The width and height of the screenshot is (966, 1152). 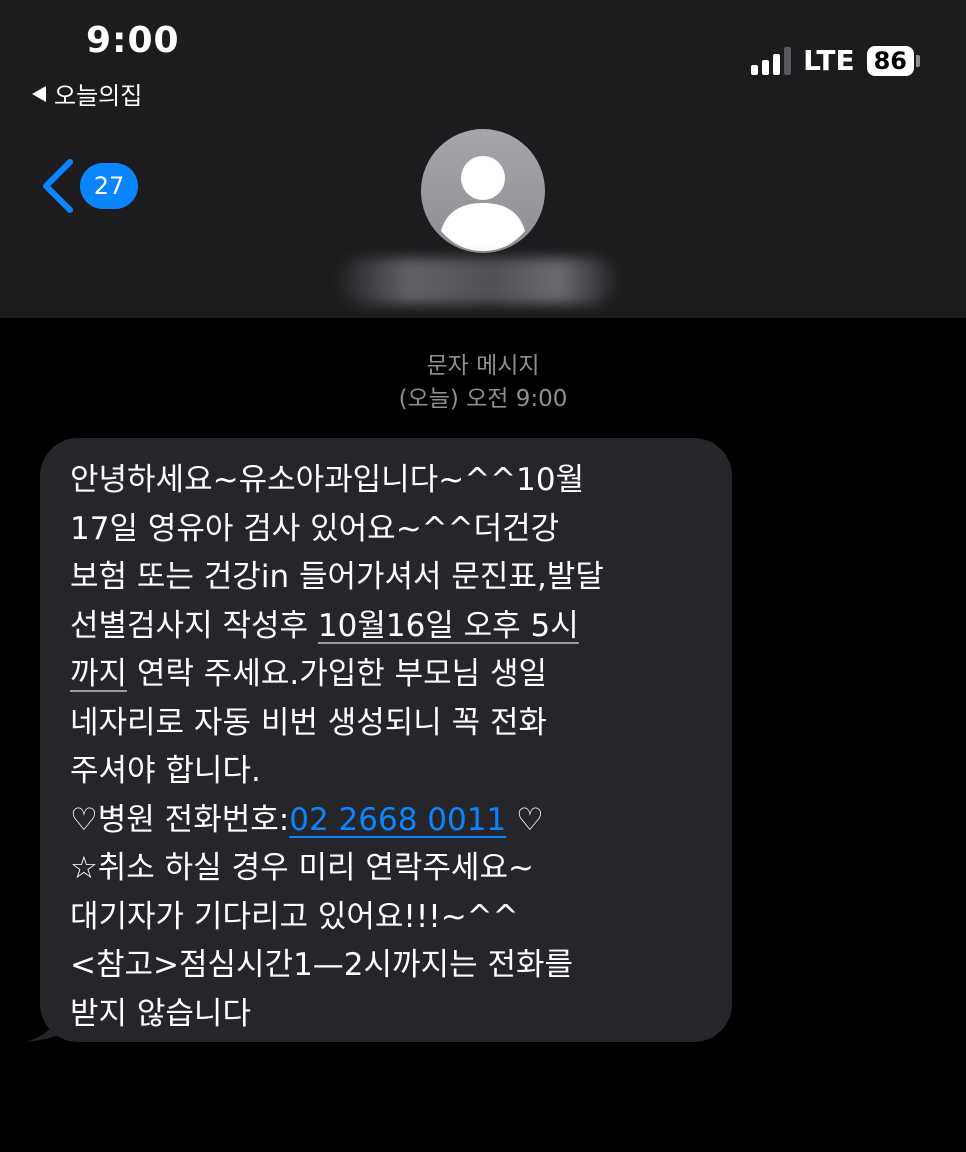 What do you see at coordinates (98, 674) in the screenshot?
I see `date-link-continued: 까지` at bounding box center [98, 674].